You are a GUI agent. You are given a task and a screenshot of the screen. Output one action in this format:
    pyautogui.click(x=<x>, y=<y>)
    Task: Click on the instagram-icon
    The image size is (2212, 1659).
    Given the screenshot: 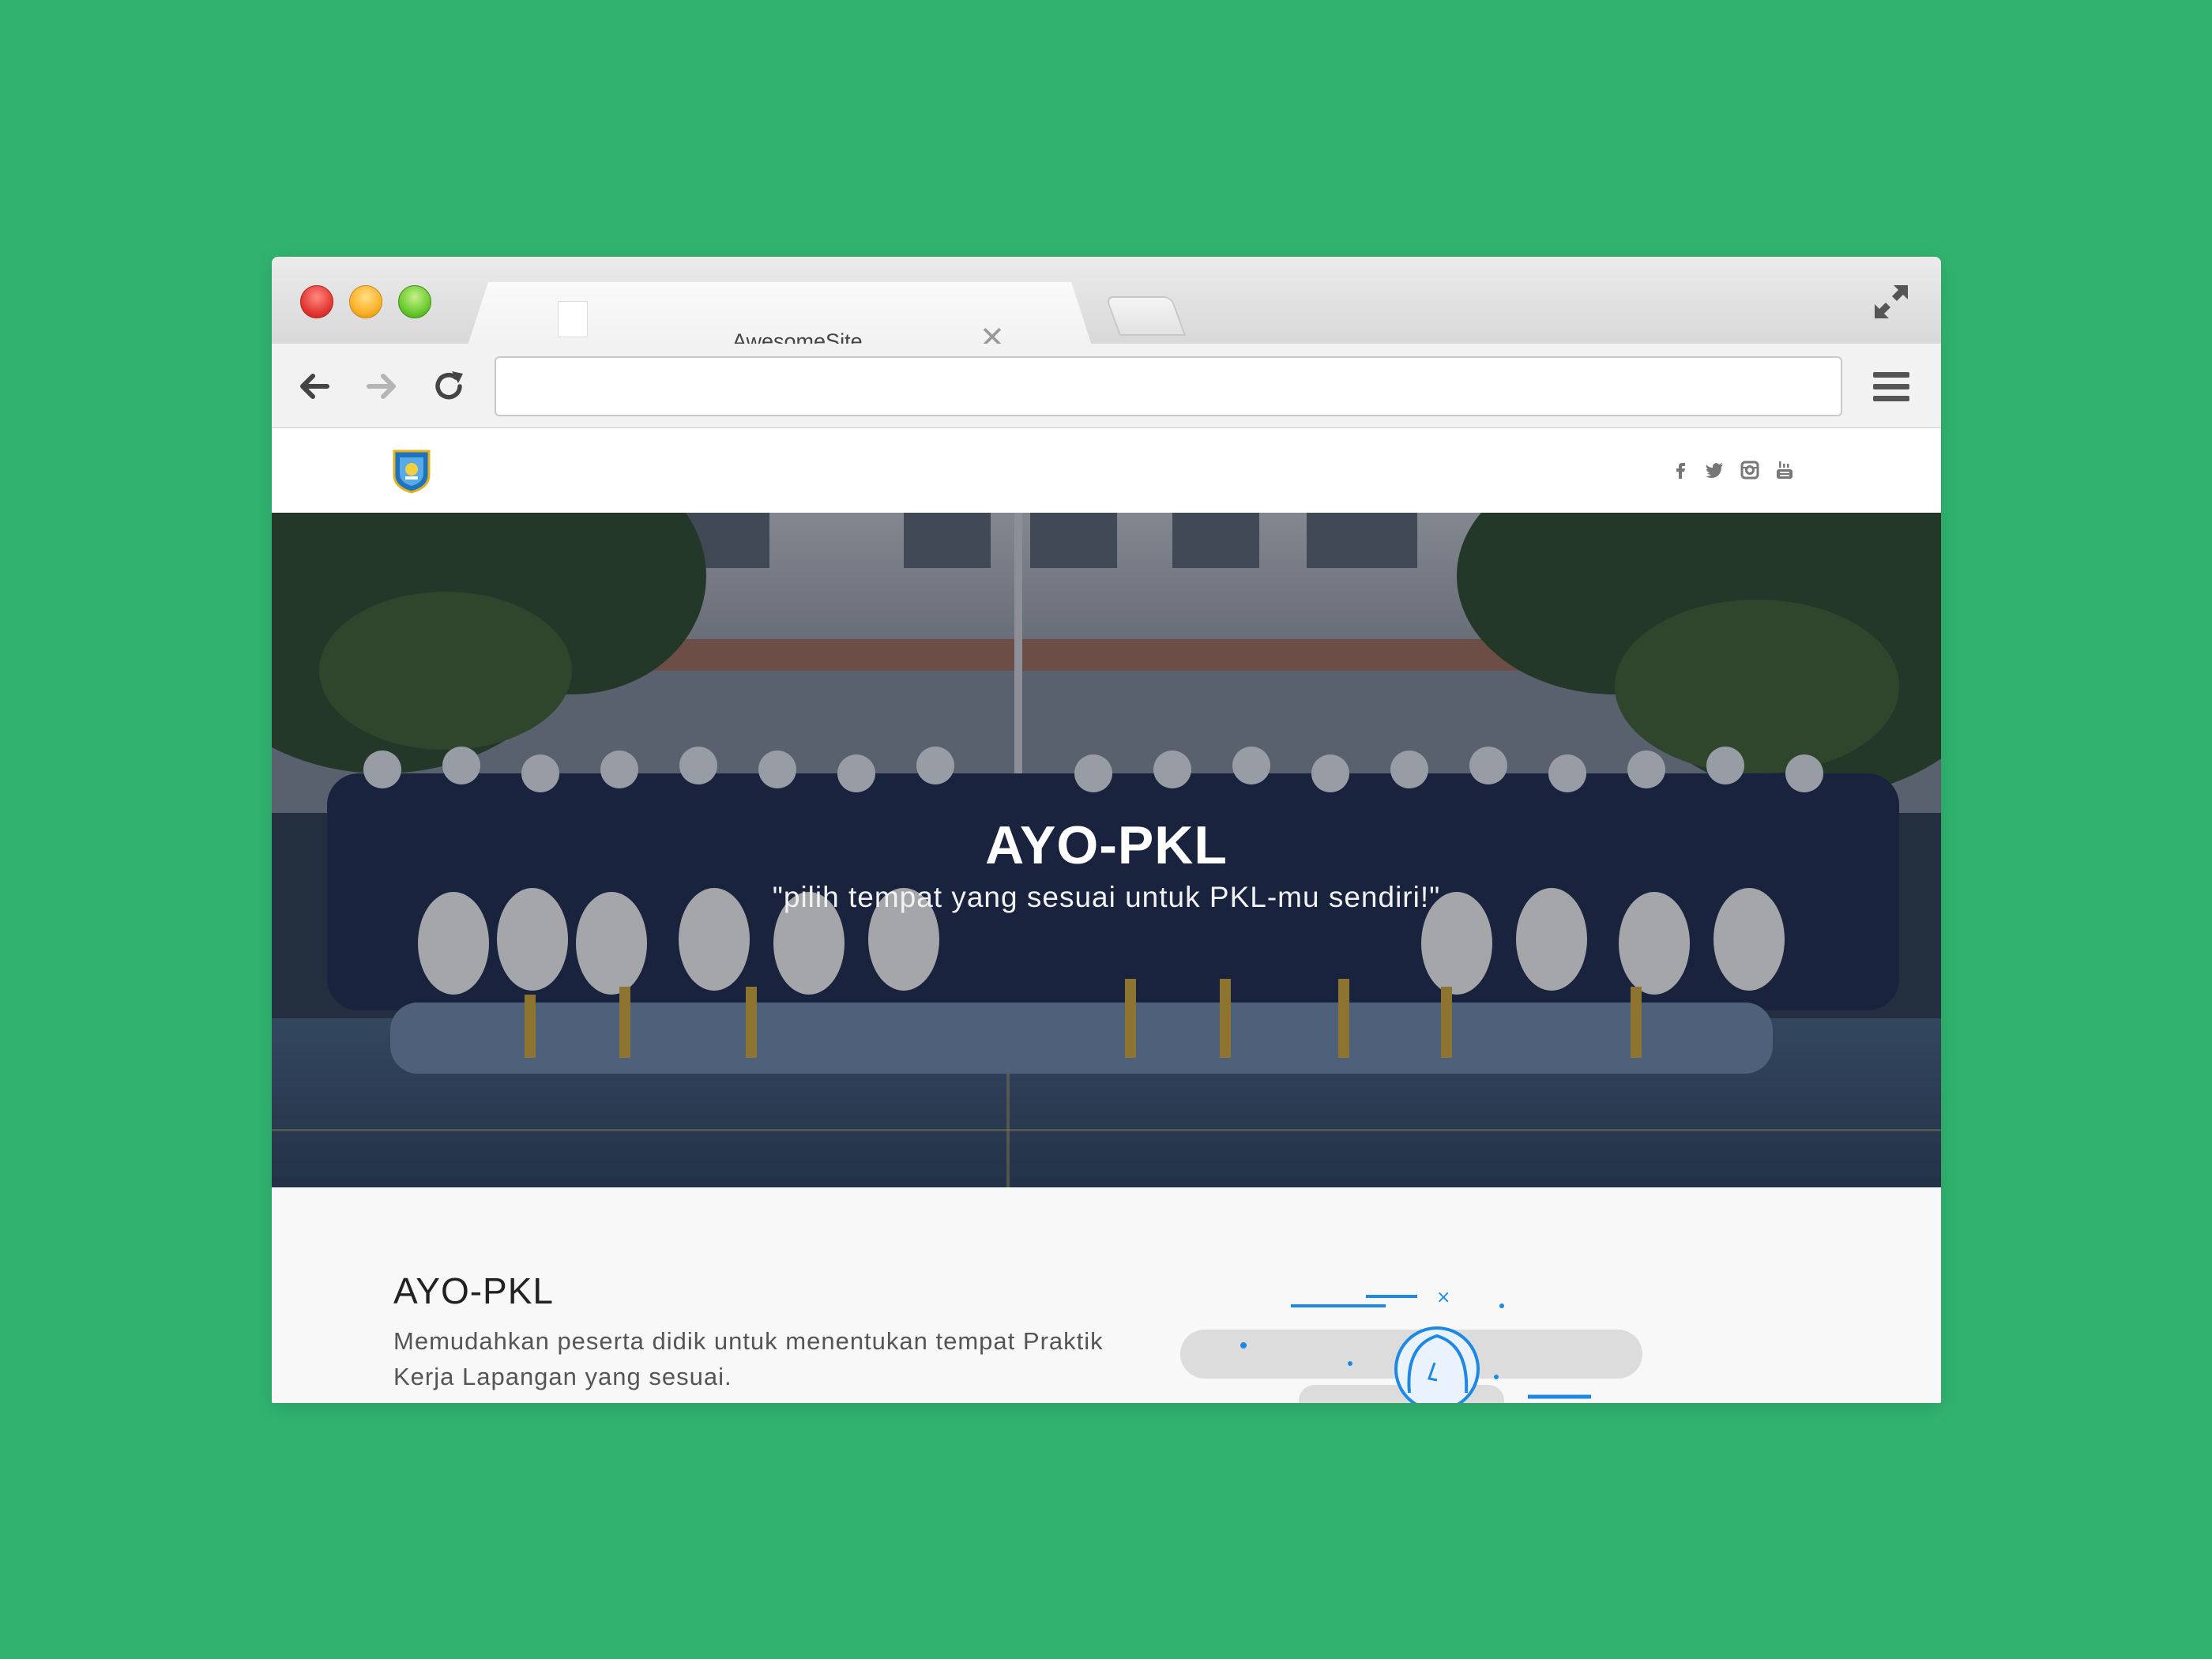 What is the action you would take?
    pyautogui.click(x=1750, y=470)
    